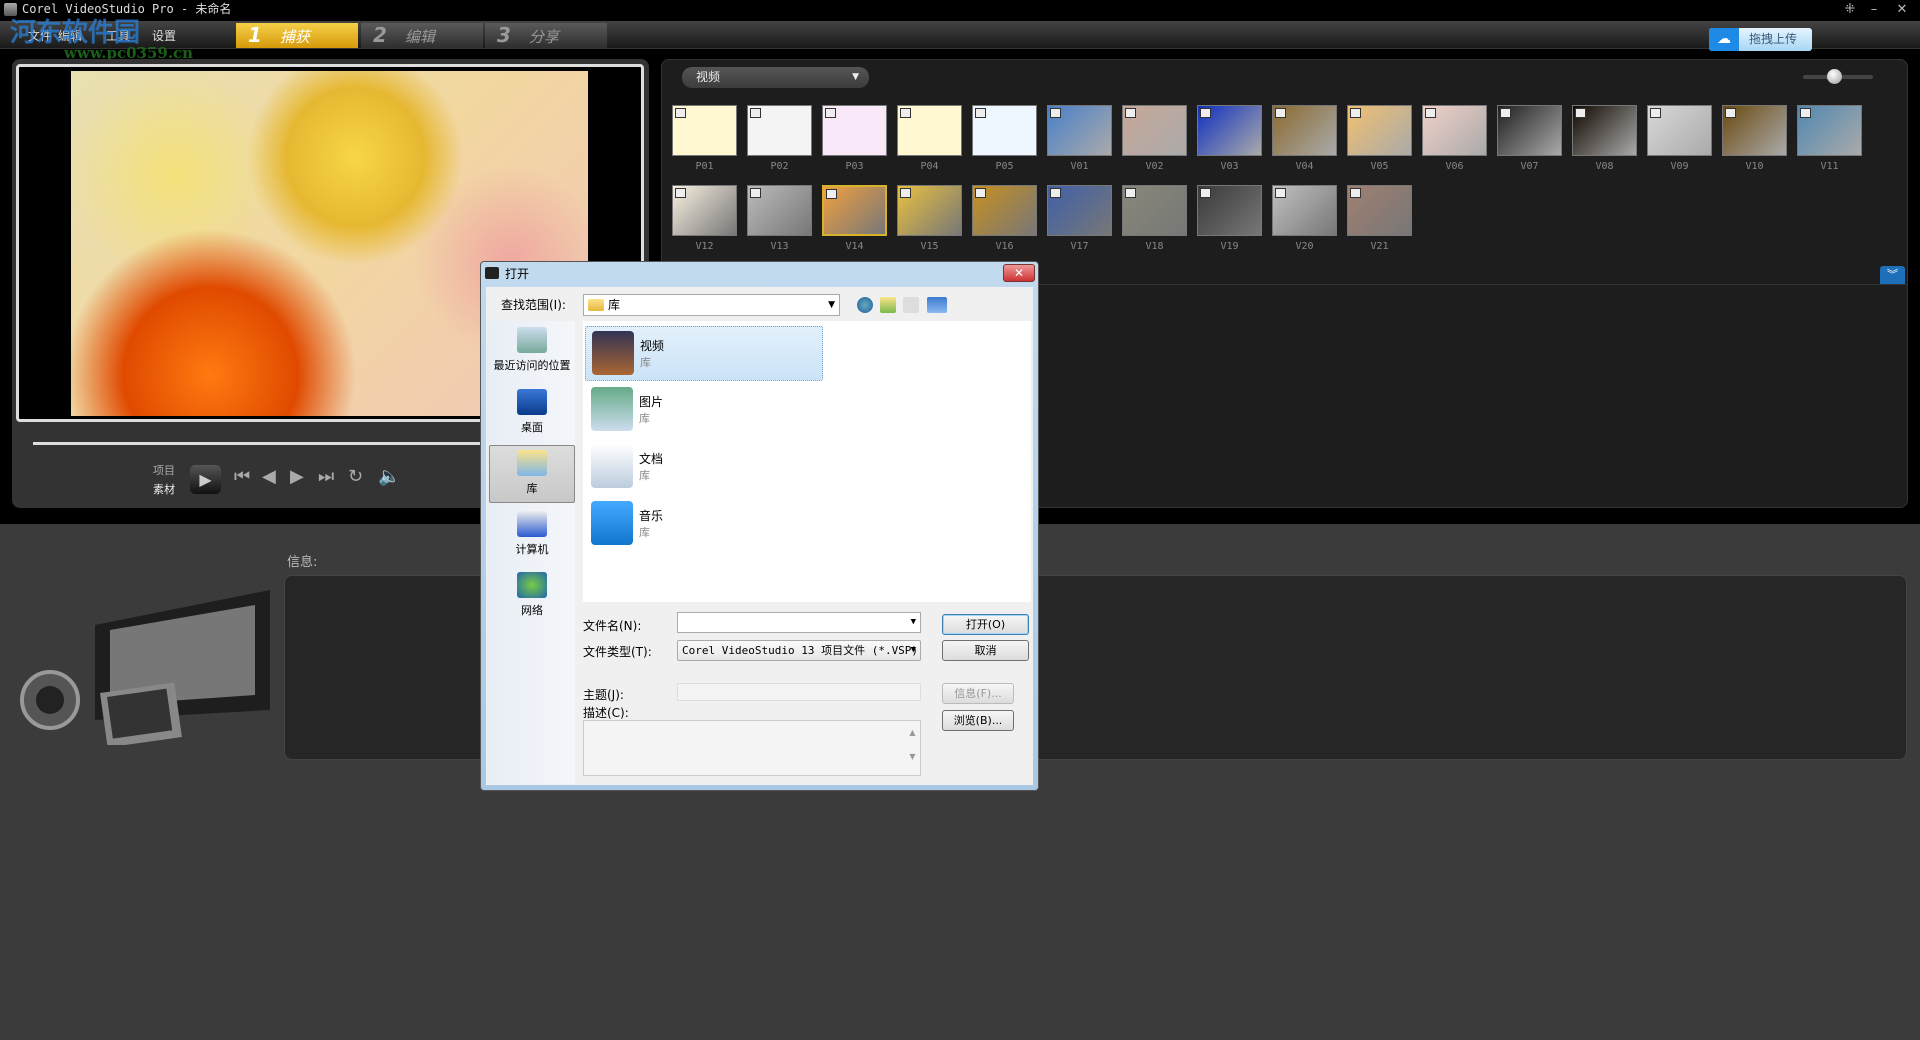 This screenshot has width=1920, height=1040. I want to click on place-label: 网络, so click(532, 610).